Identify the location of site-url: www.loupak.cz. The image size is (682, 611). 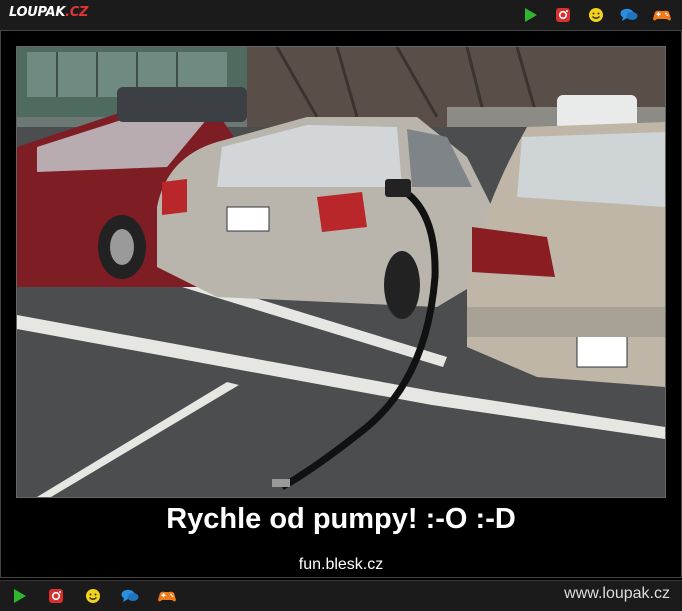
(617, 594).